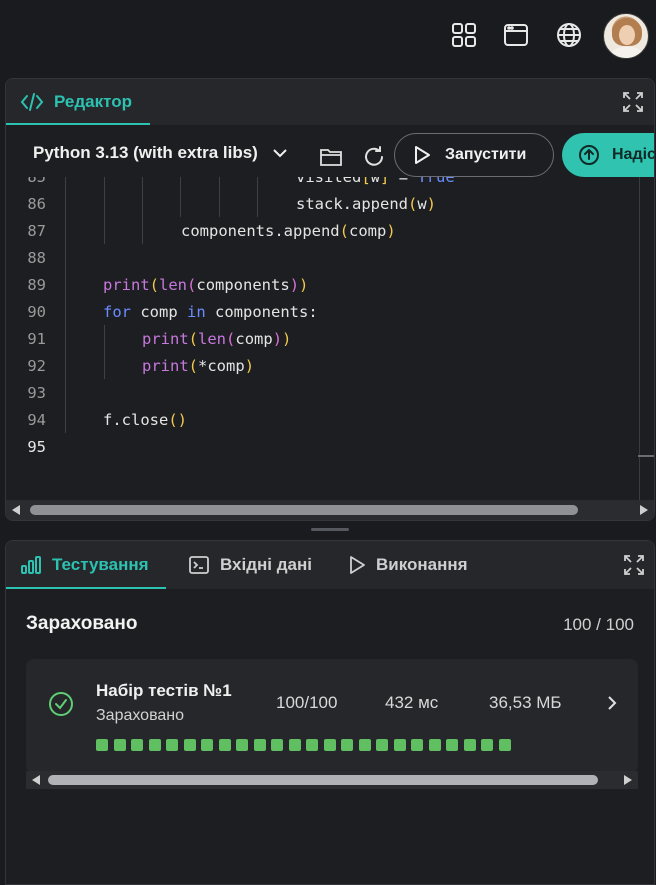 The height and width of the screenshot is (885, 656). I want to click on run-button: Запустити, so click(474, 155).